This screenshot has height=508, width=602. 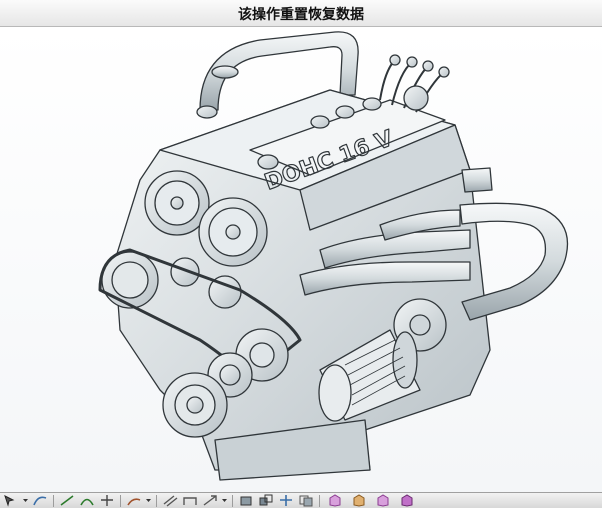 What do you see at coordinates (383, 501) in the screenshot?
I see `view-cube-right-icon` at bounding box center [383, 501].